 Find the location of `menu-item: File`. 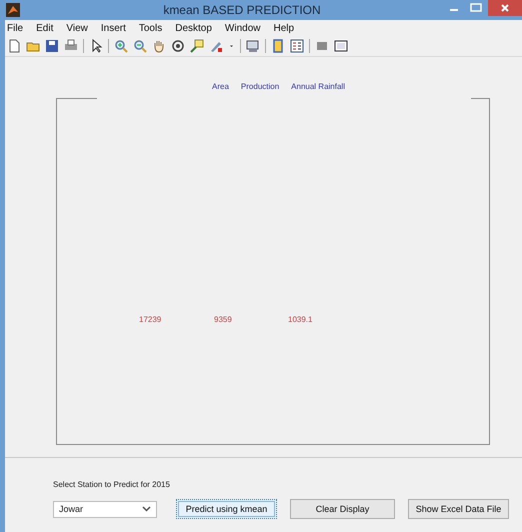

menu-item: File is located at coordinates (15, 28).